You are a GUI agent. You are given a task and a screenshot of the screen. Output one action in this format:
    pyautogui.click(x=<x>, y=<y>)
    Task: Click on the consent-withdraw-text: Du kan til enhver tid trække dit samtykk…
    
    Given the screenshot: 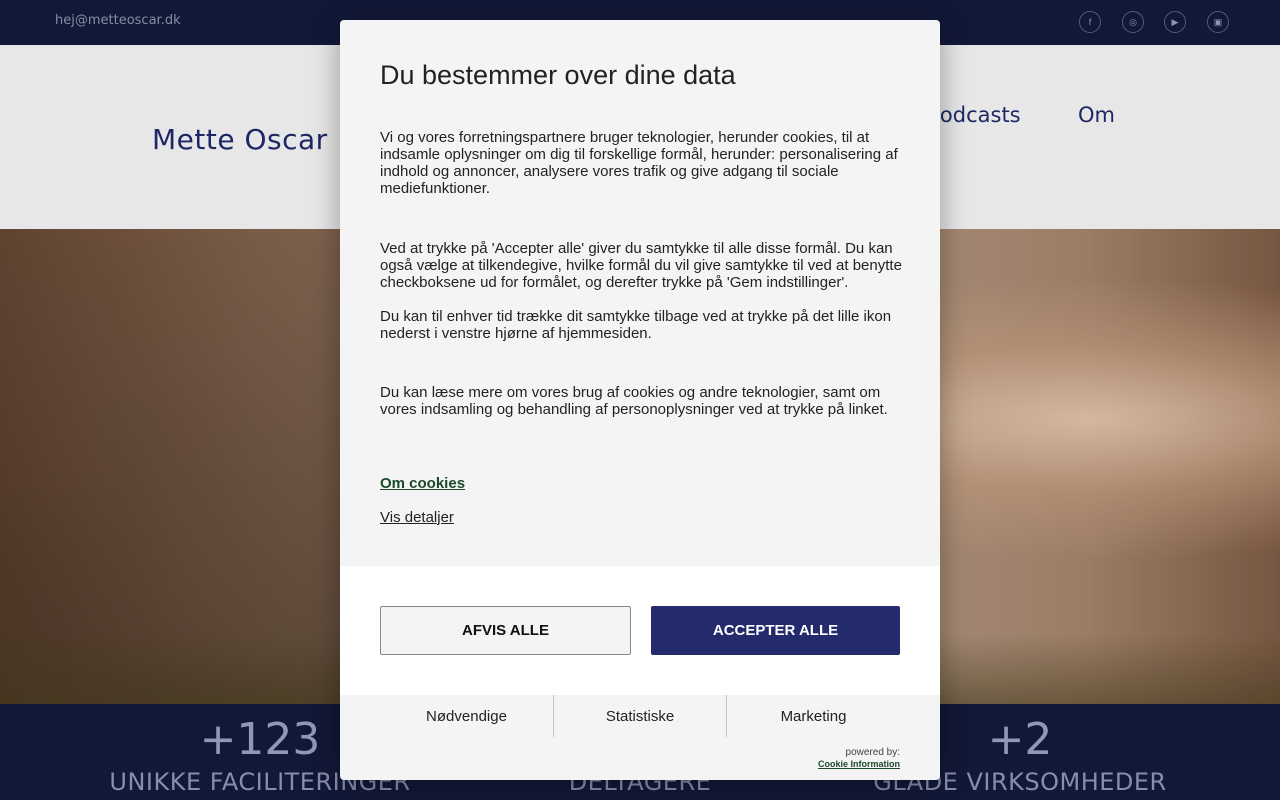 What is the action you would take?
    pyautogui.click(x=636, y=325)
    